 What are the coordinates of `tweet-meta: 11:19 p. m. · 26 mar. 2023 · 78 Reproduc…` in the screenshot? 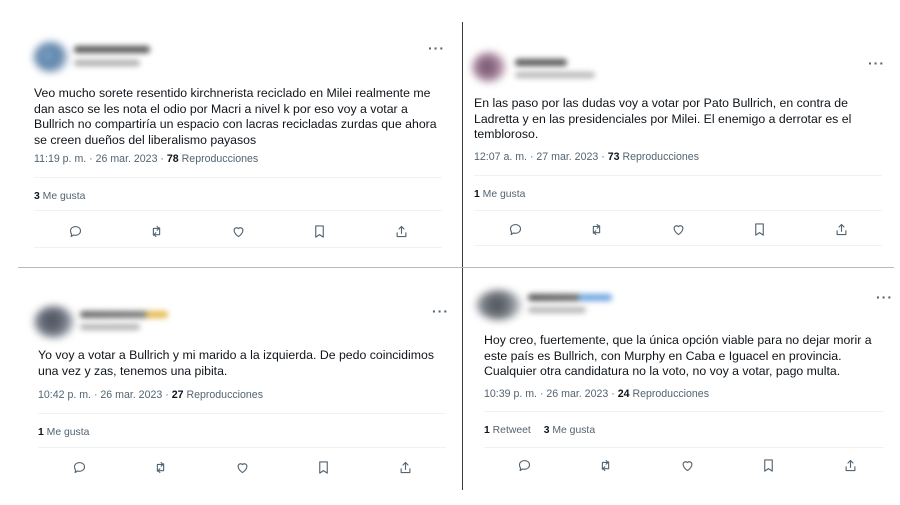 It's located at (146, 159).